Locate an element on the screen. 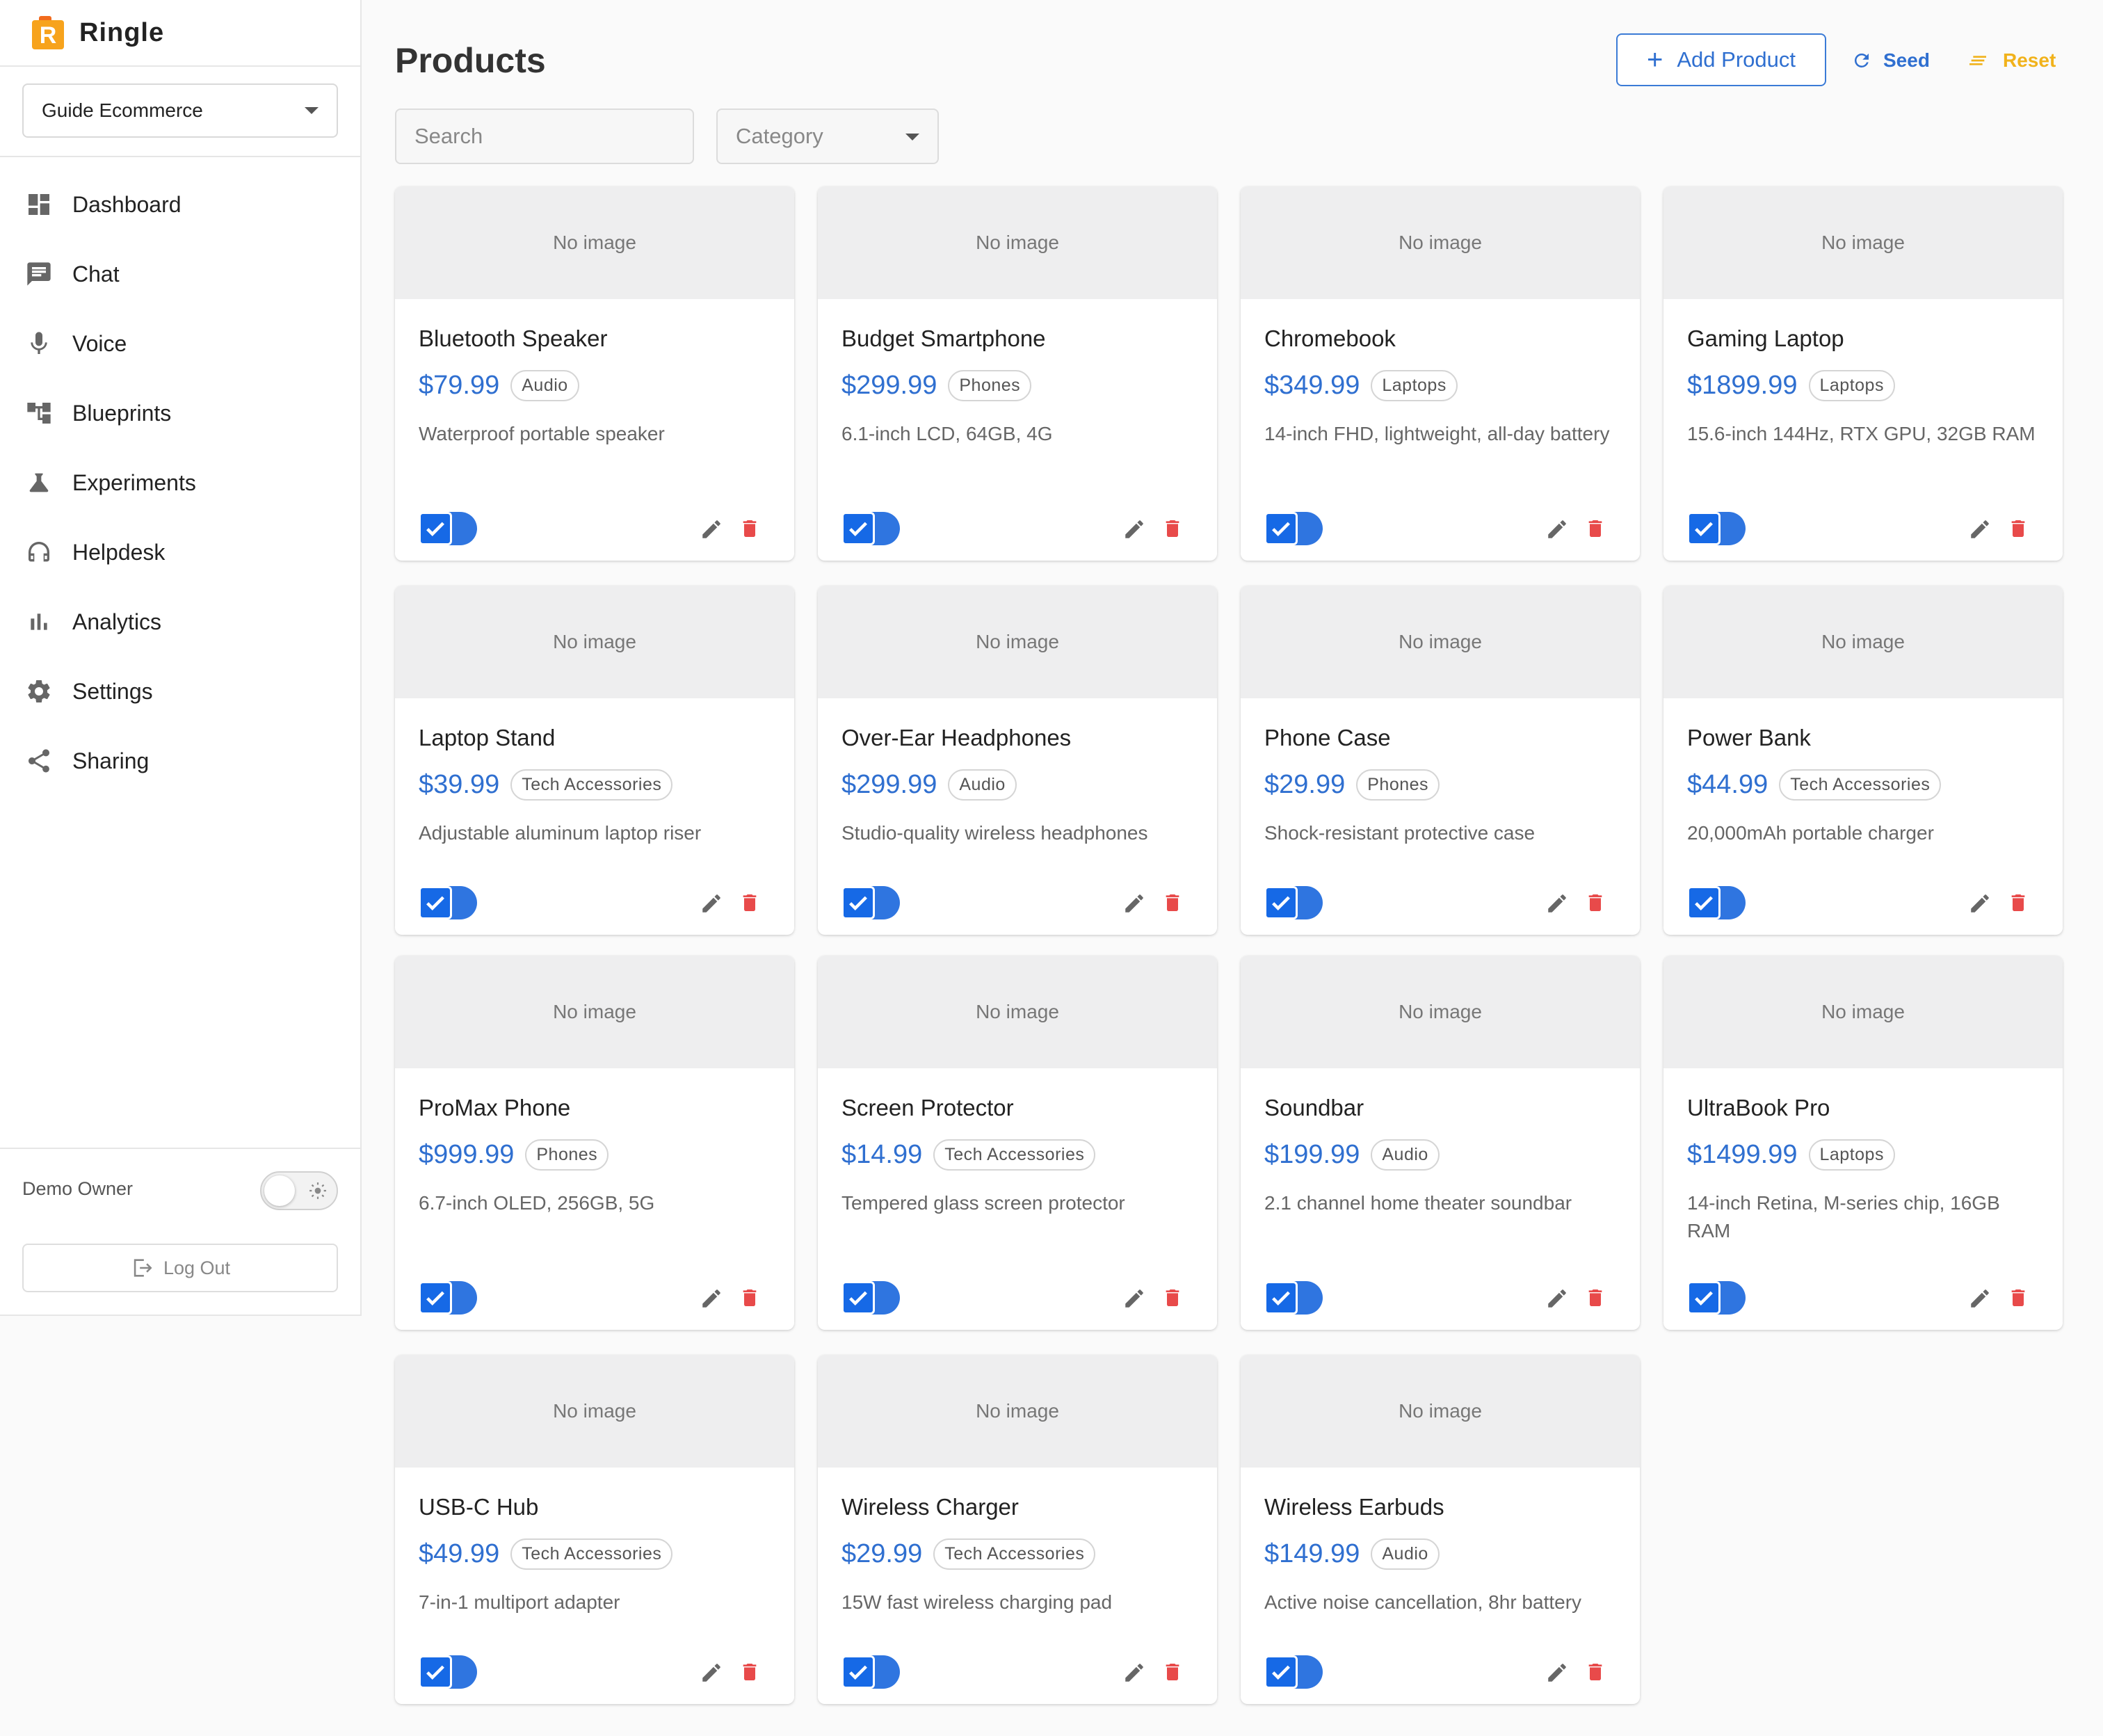  theme-toggle is located at coordinates (299, 1190).